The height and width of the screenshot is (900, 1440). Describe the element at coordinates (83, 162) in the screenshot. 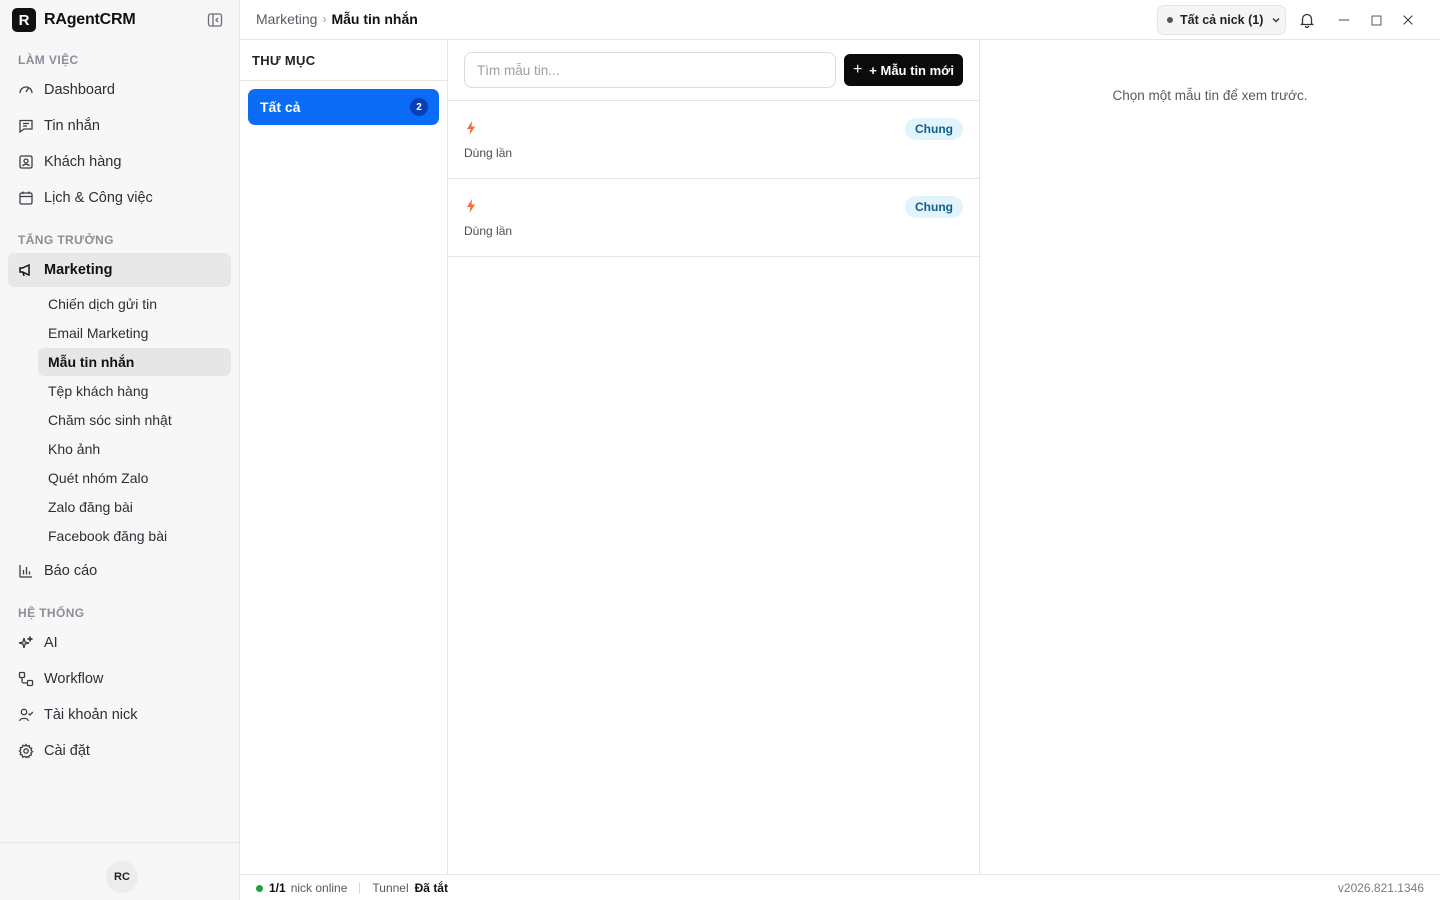

I see `nav-label: Khách hàng` at that location.